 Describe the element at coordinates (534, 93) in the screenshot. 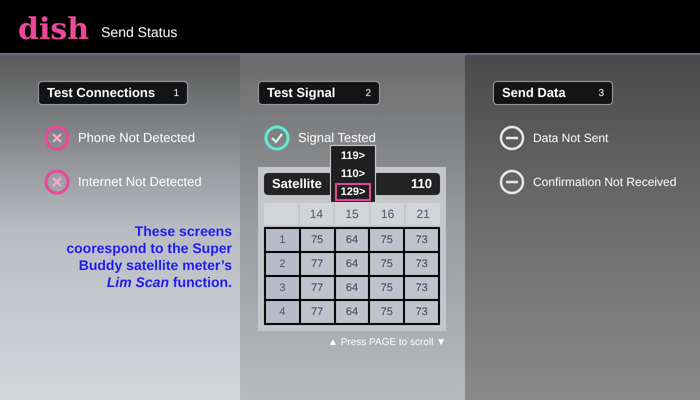

I see `section-title: Send Data` at that location.